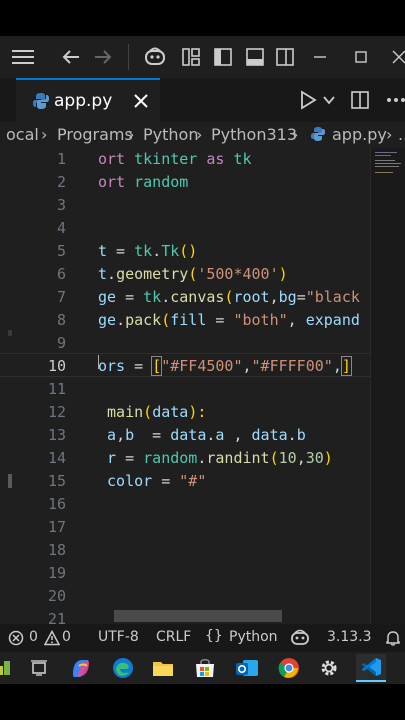 This screenshot has height=720, width=405. What do you see at coordinates (314, 458) in the screenshot?
I see `code-token: 30` at bounding box center [314, 458].